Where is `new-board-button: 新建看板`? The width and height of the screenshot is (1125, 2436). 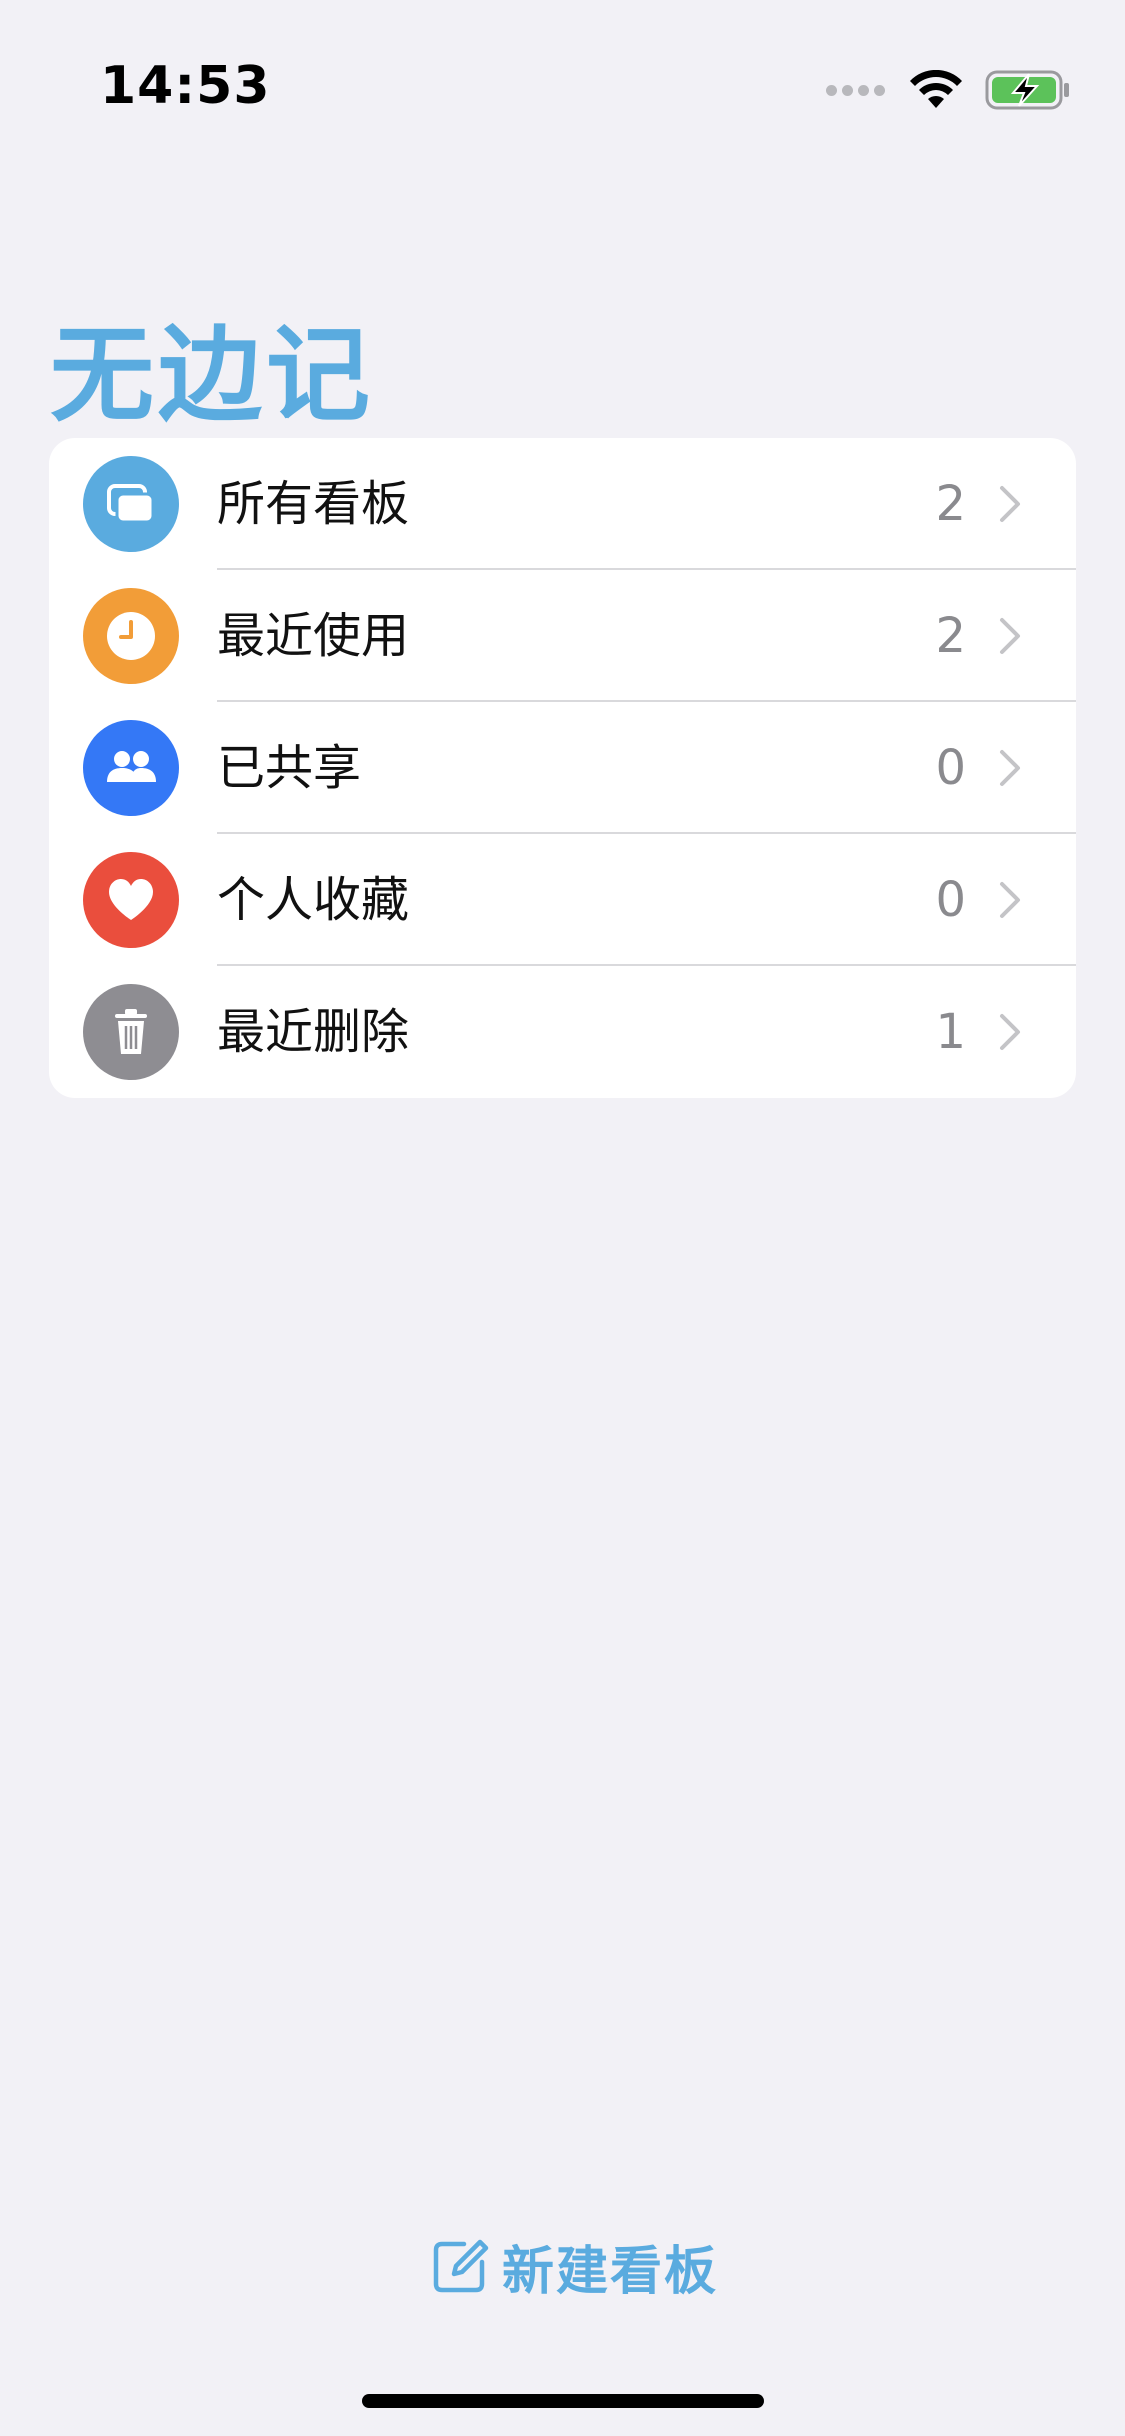 new-board-button: 新建看板 is located at coordinates (573, 2266).